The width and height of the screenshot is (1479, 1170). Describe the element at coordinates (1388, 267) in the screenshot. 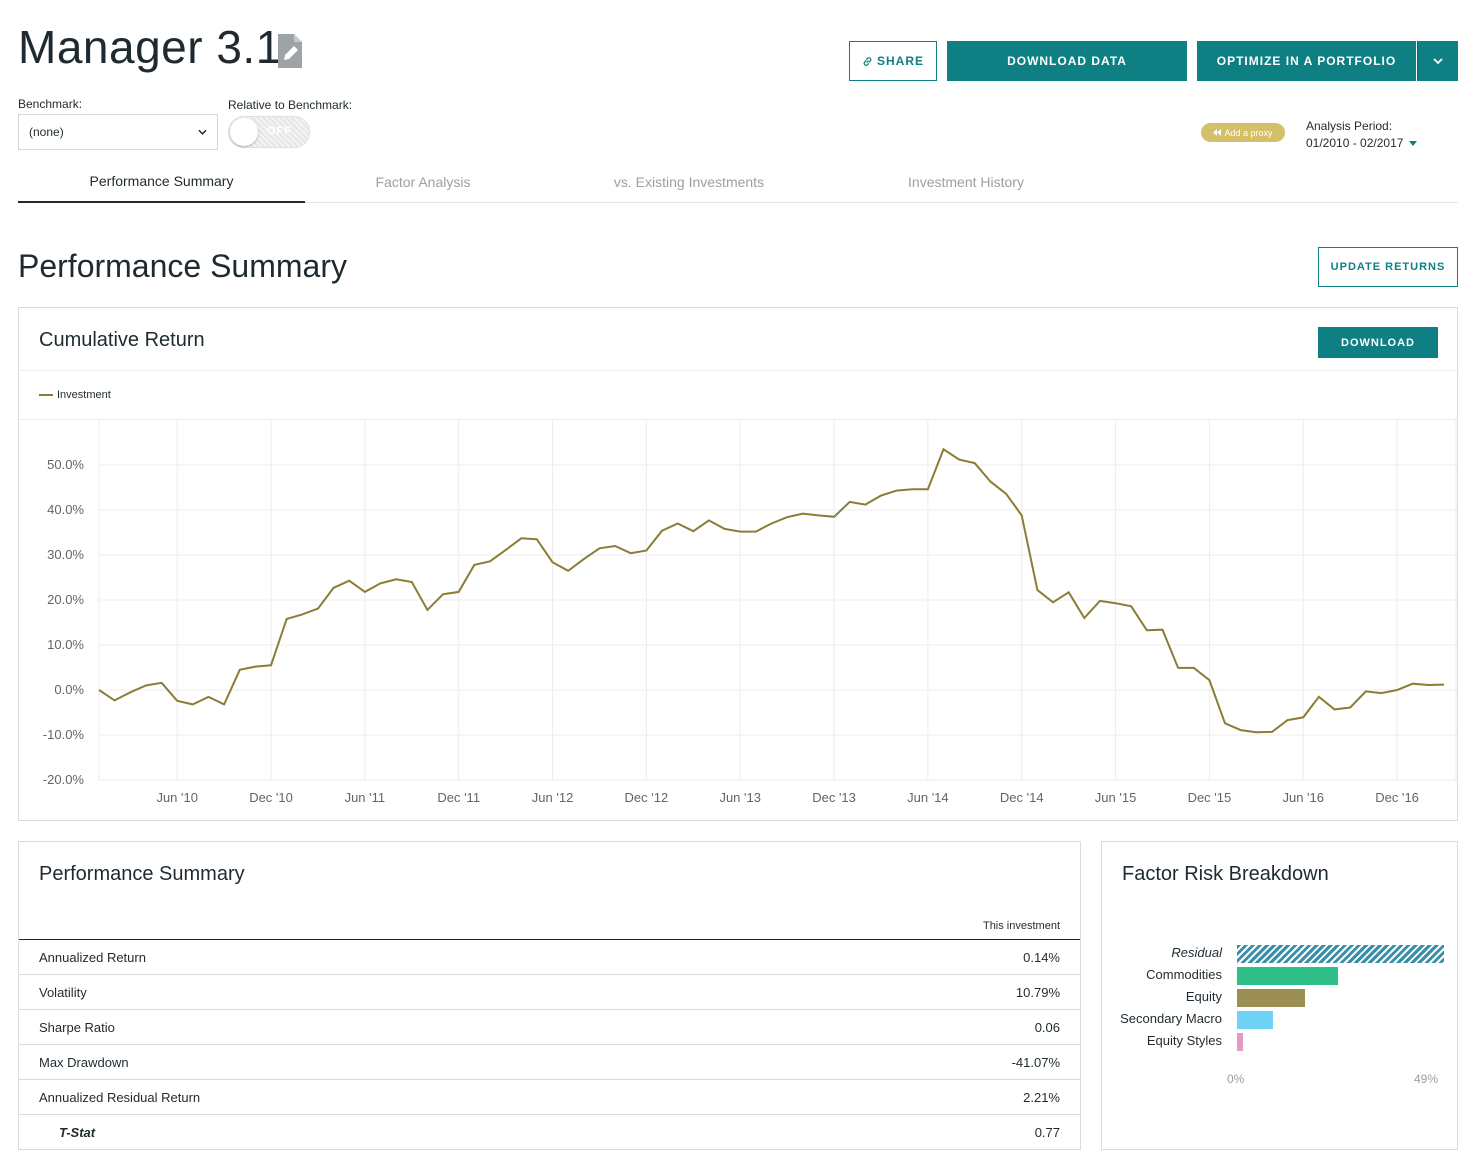

I see `update-returns-button: UPDATE RETURNS` at that location.